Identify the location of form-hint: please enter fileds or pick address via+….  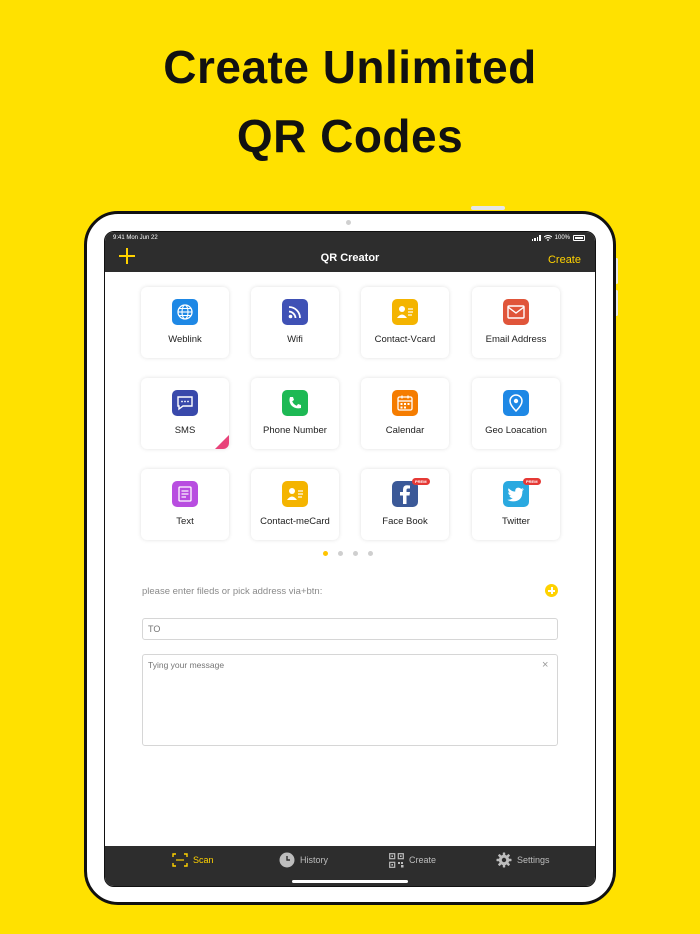
(232, 591).